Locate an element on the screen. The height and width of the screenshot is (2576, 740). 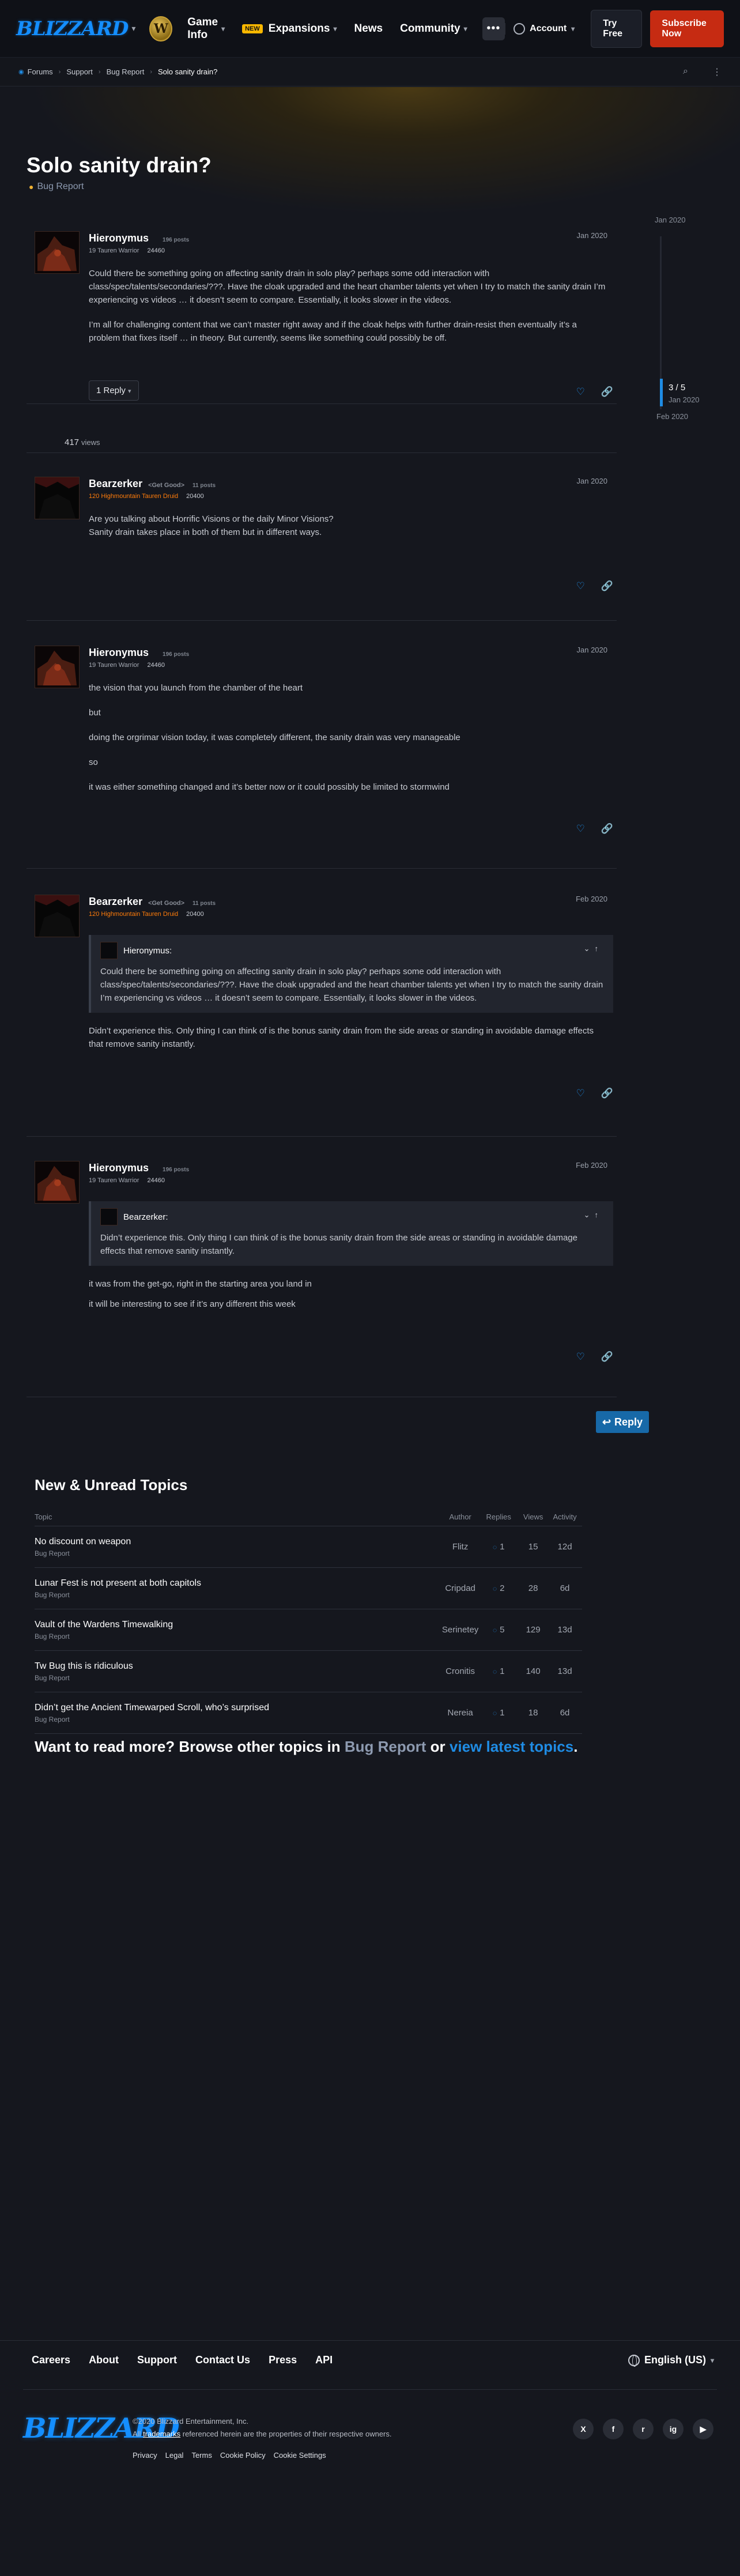
latest-topics-link: view latest topics is located at coordinates (511, 1746).